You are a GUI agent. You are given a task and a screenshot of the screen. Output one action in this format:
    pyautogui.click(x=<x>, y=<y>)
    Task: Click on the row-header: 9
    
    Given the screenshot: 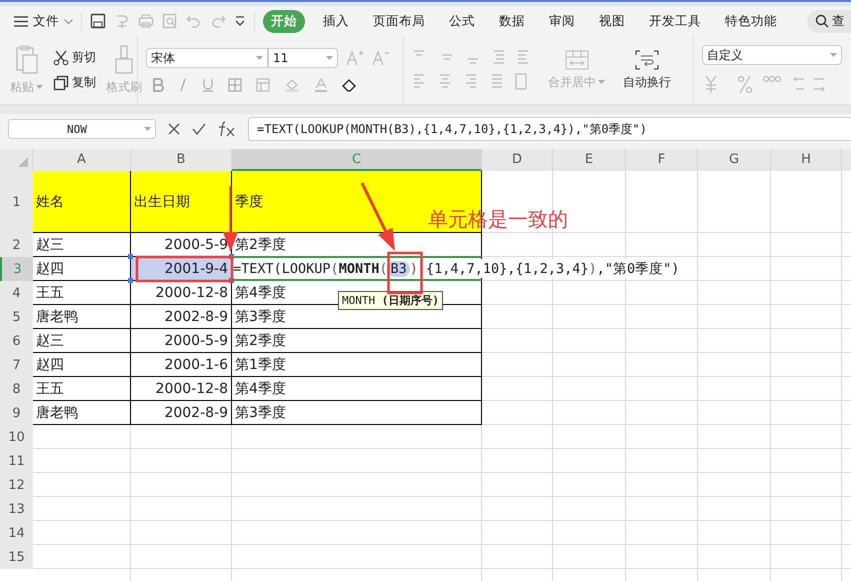 What is the action you would take?
    pyautogui.click(x=16, y=413)
    